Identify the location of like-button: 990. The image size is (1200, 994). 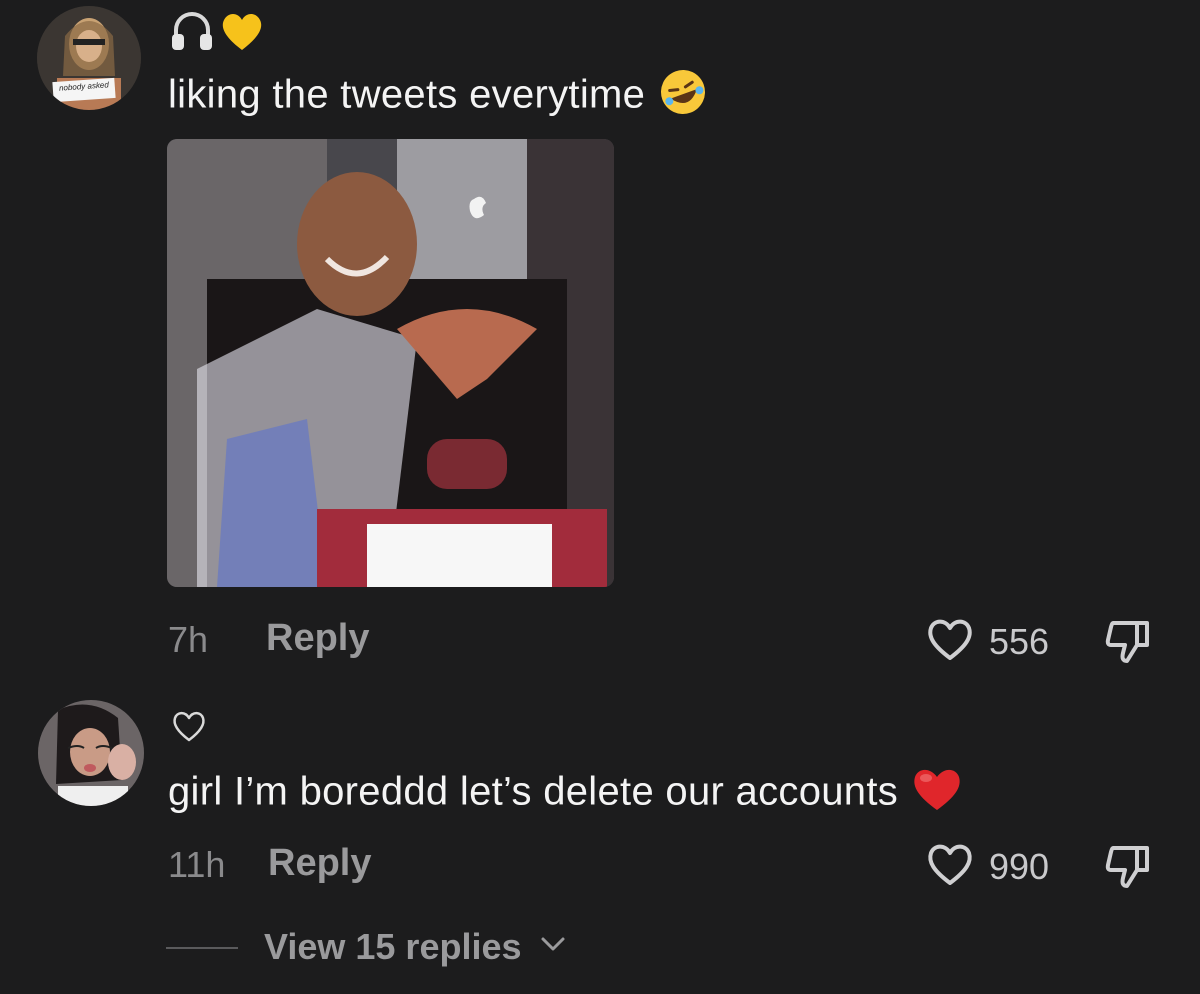
(995, 865).